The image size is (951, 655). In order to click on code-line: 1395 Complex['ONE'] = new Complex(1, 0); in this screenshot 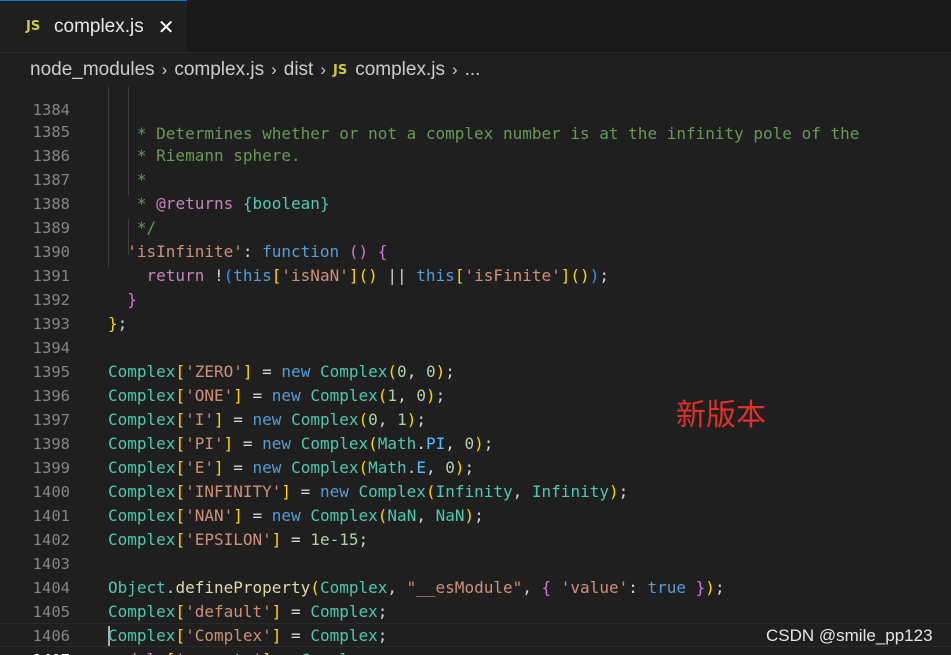, I will do `click(475, 370)`.